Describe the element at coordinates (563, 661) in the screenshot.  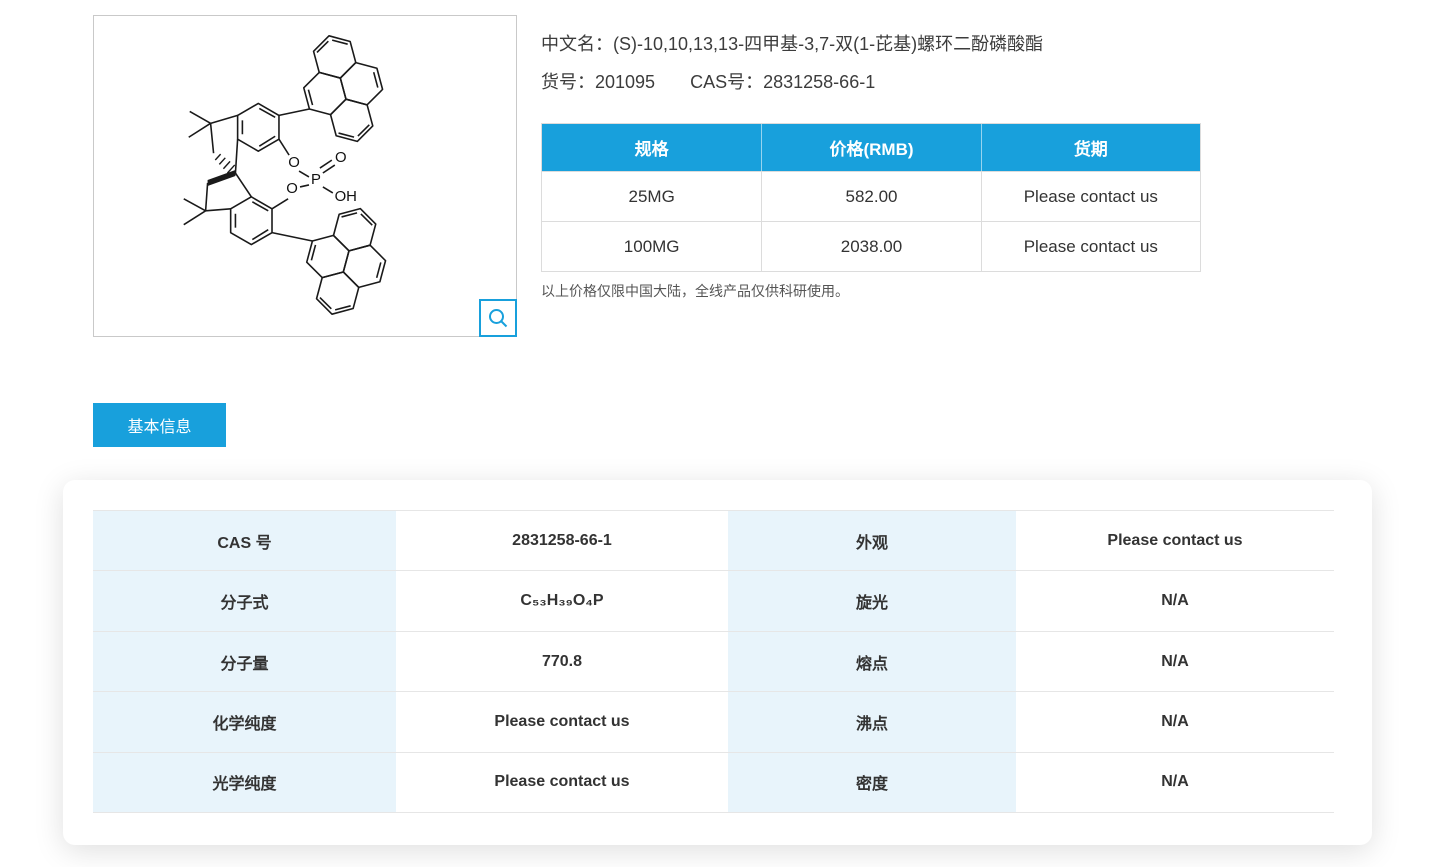
I see `detail-value: 770.8` at that location.